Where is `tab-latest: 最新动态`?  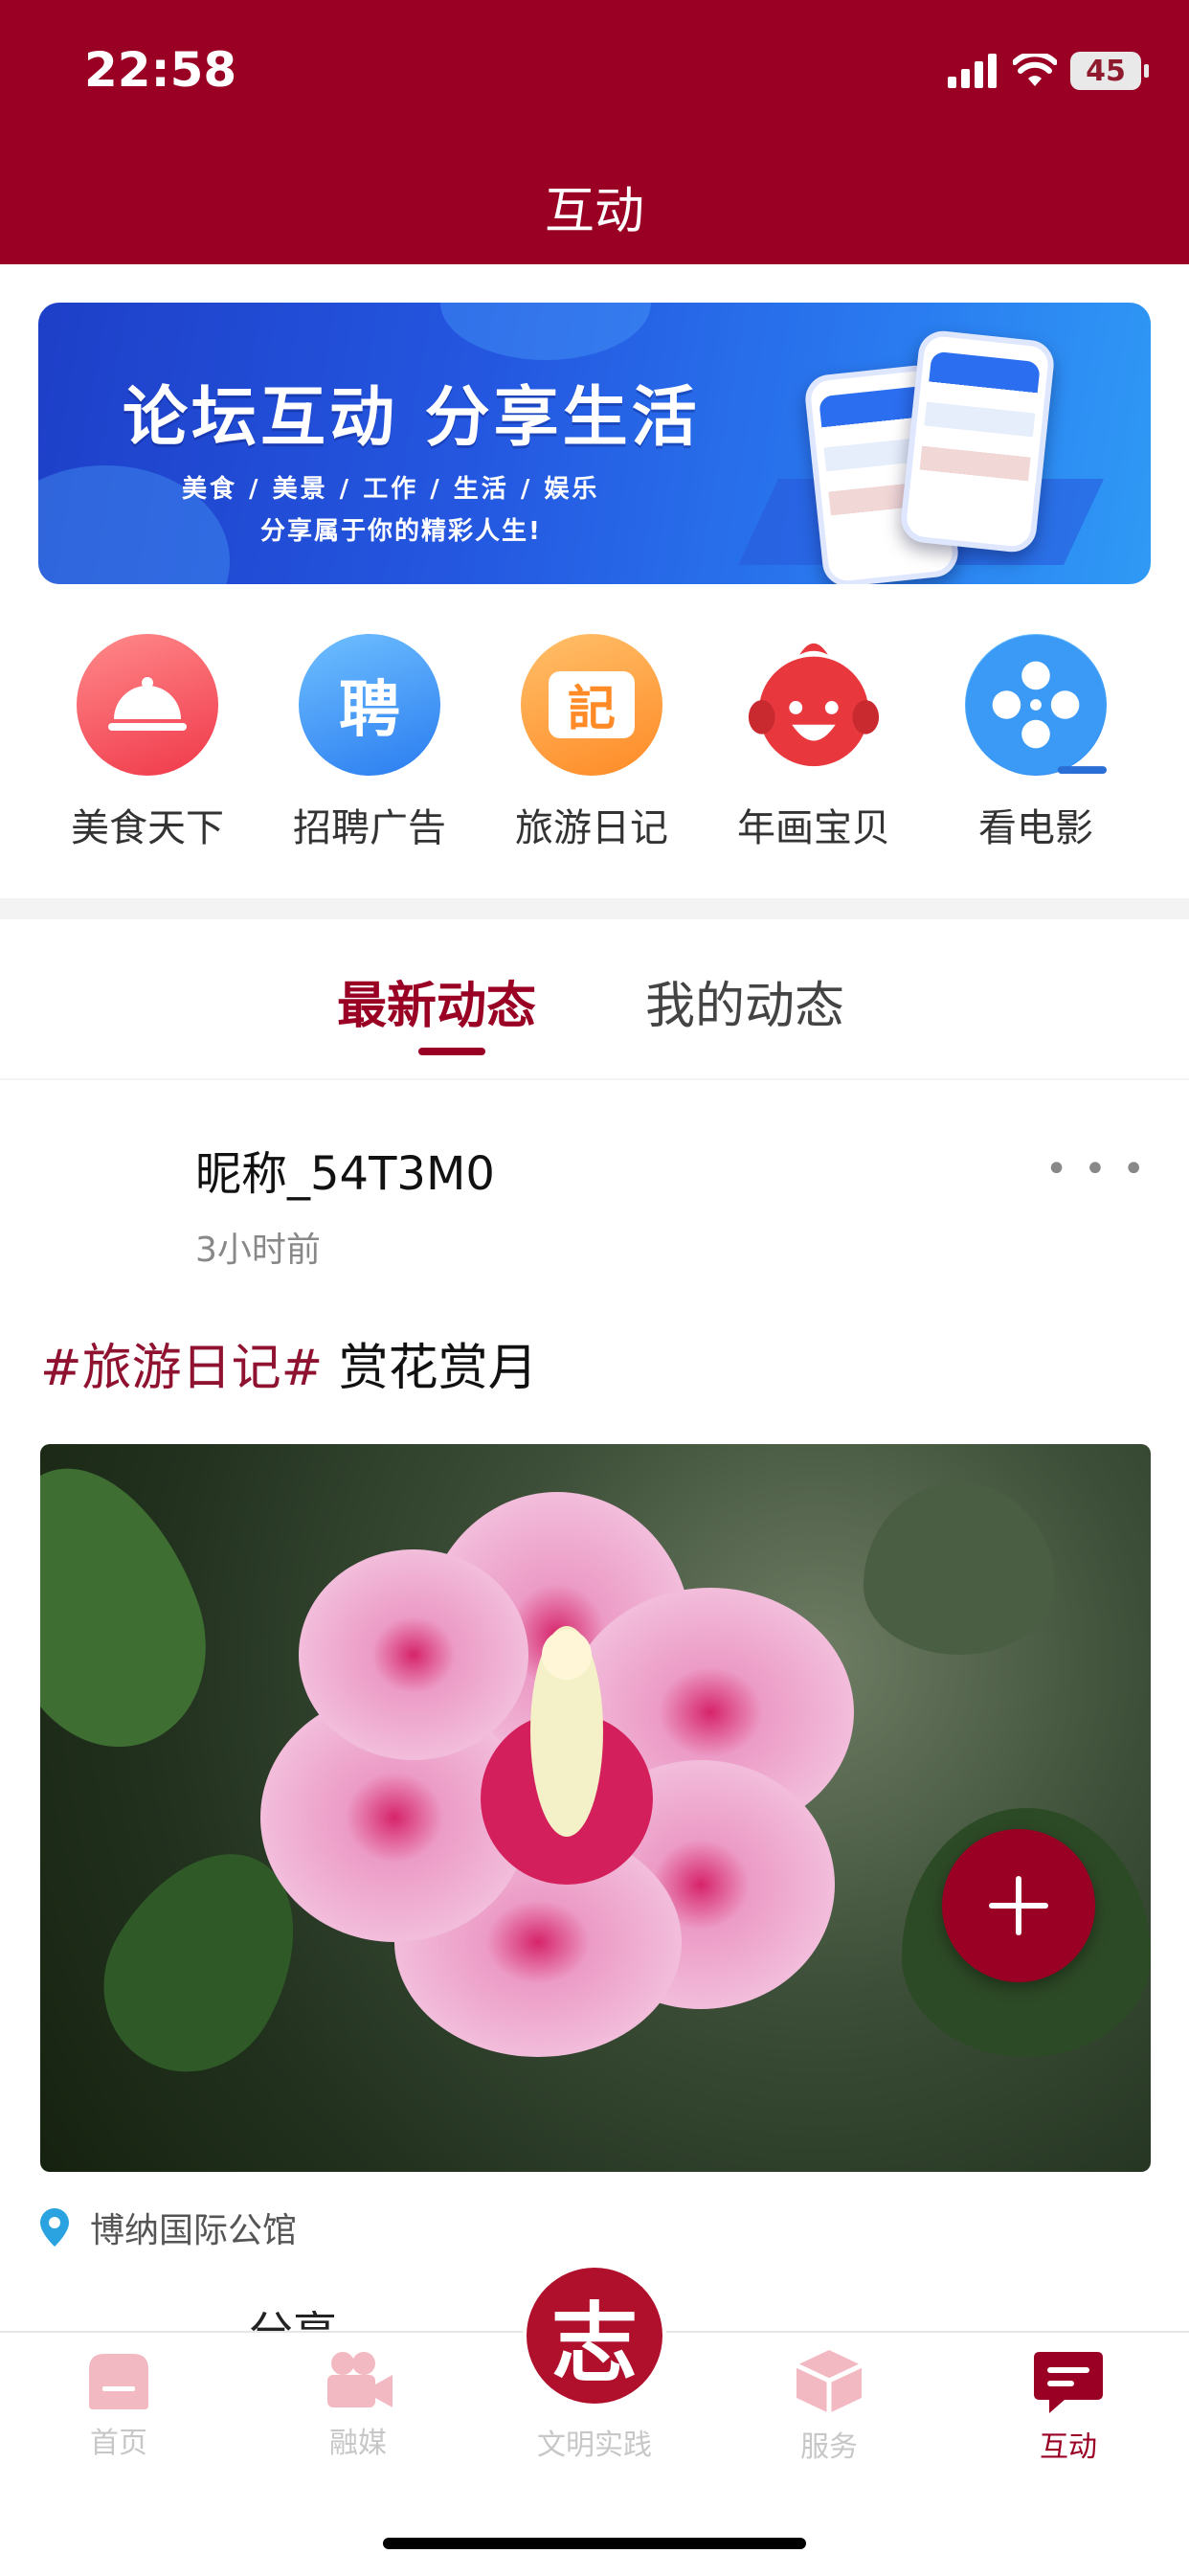
tab-latest: 最新动态 is located at coordinates (436, 1001).